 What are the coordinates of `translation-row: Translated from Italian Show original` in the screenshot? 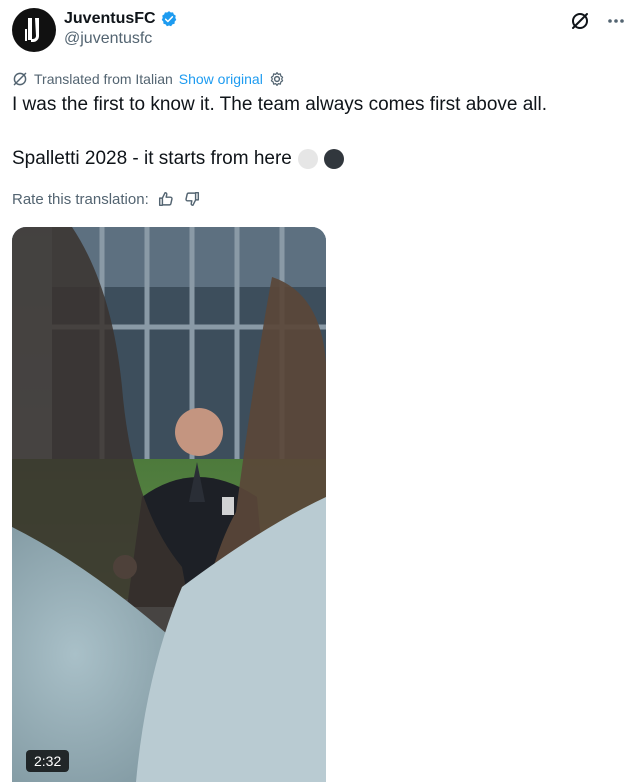 It's located at (148, 79).